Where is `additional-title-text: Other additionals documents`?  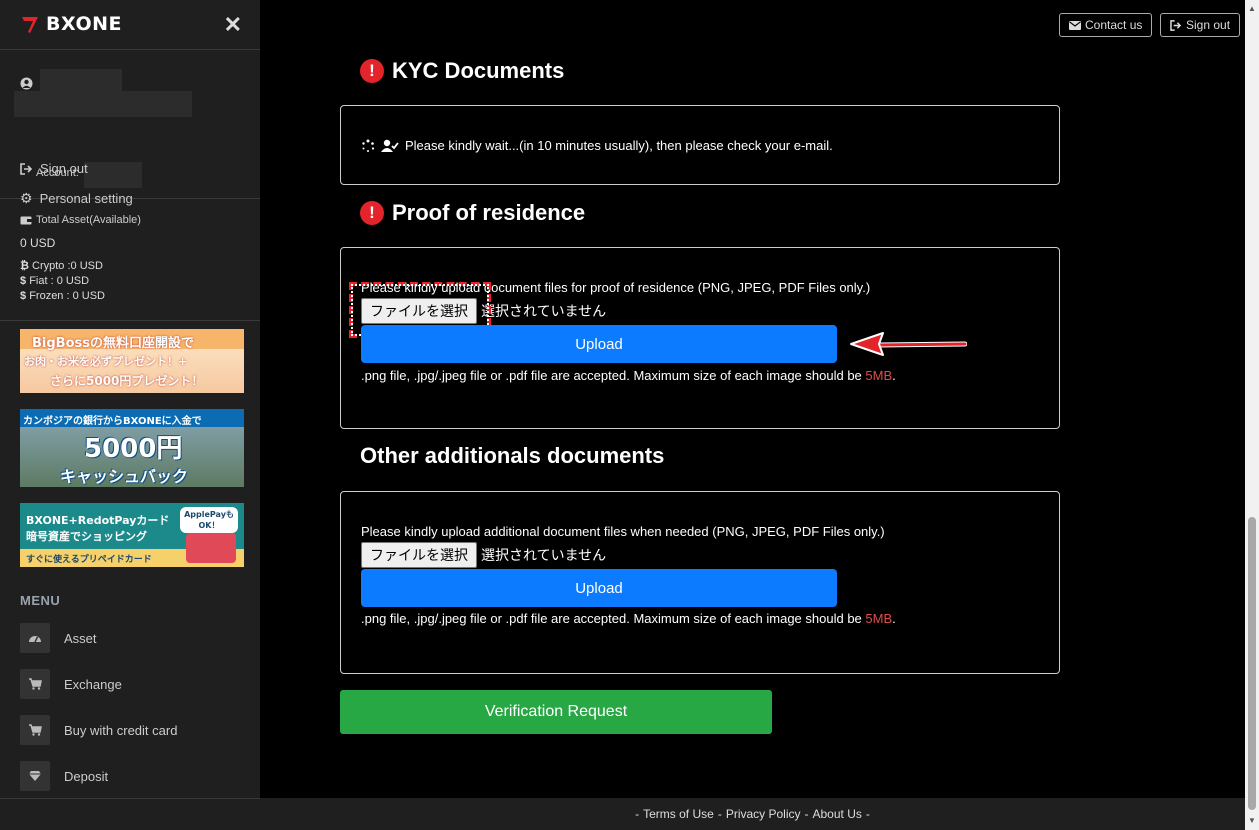
additional-title-text: Other additionals documents is located at coordinates (512, 455).